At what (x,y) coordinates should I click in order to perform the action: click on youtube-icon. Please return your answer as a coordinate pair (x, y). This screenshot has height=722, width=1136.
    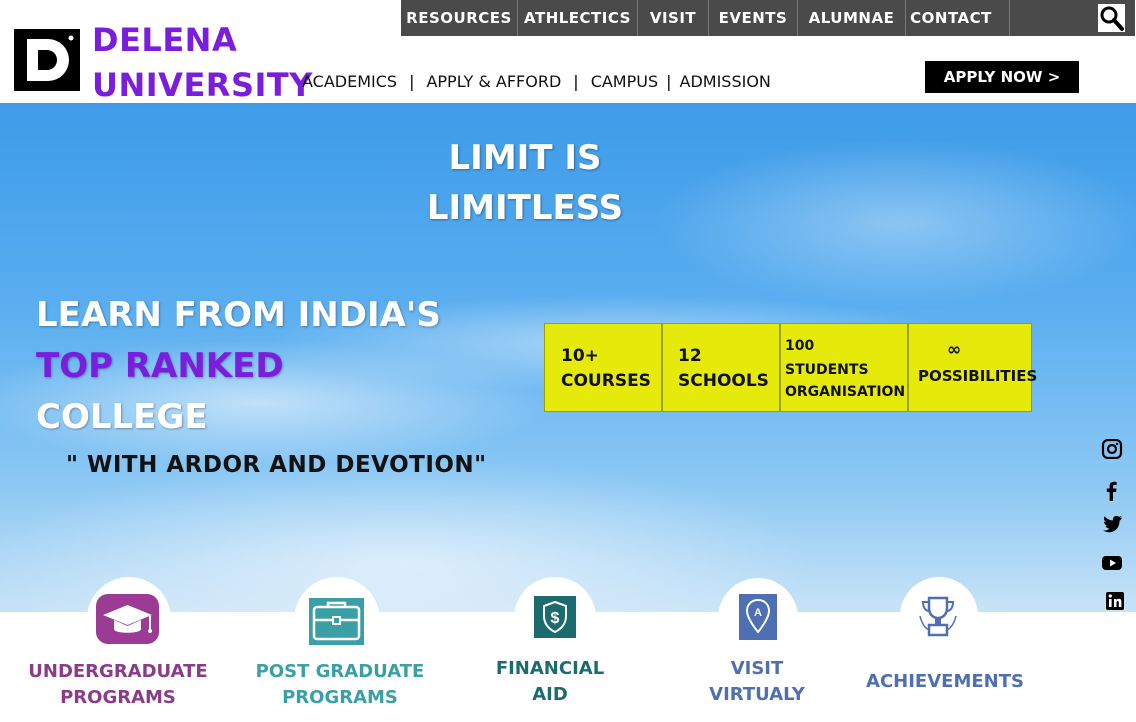
    Looking at the image, I should click on (1112, 563).